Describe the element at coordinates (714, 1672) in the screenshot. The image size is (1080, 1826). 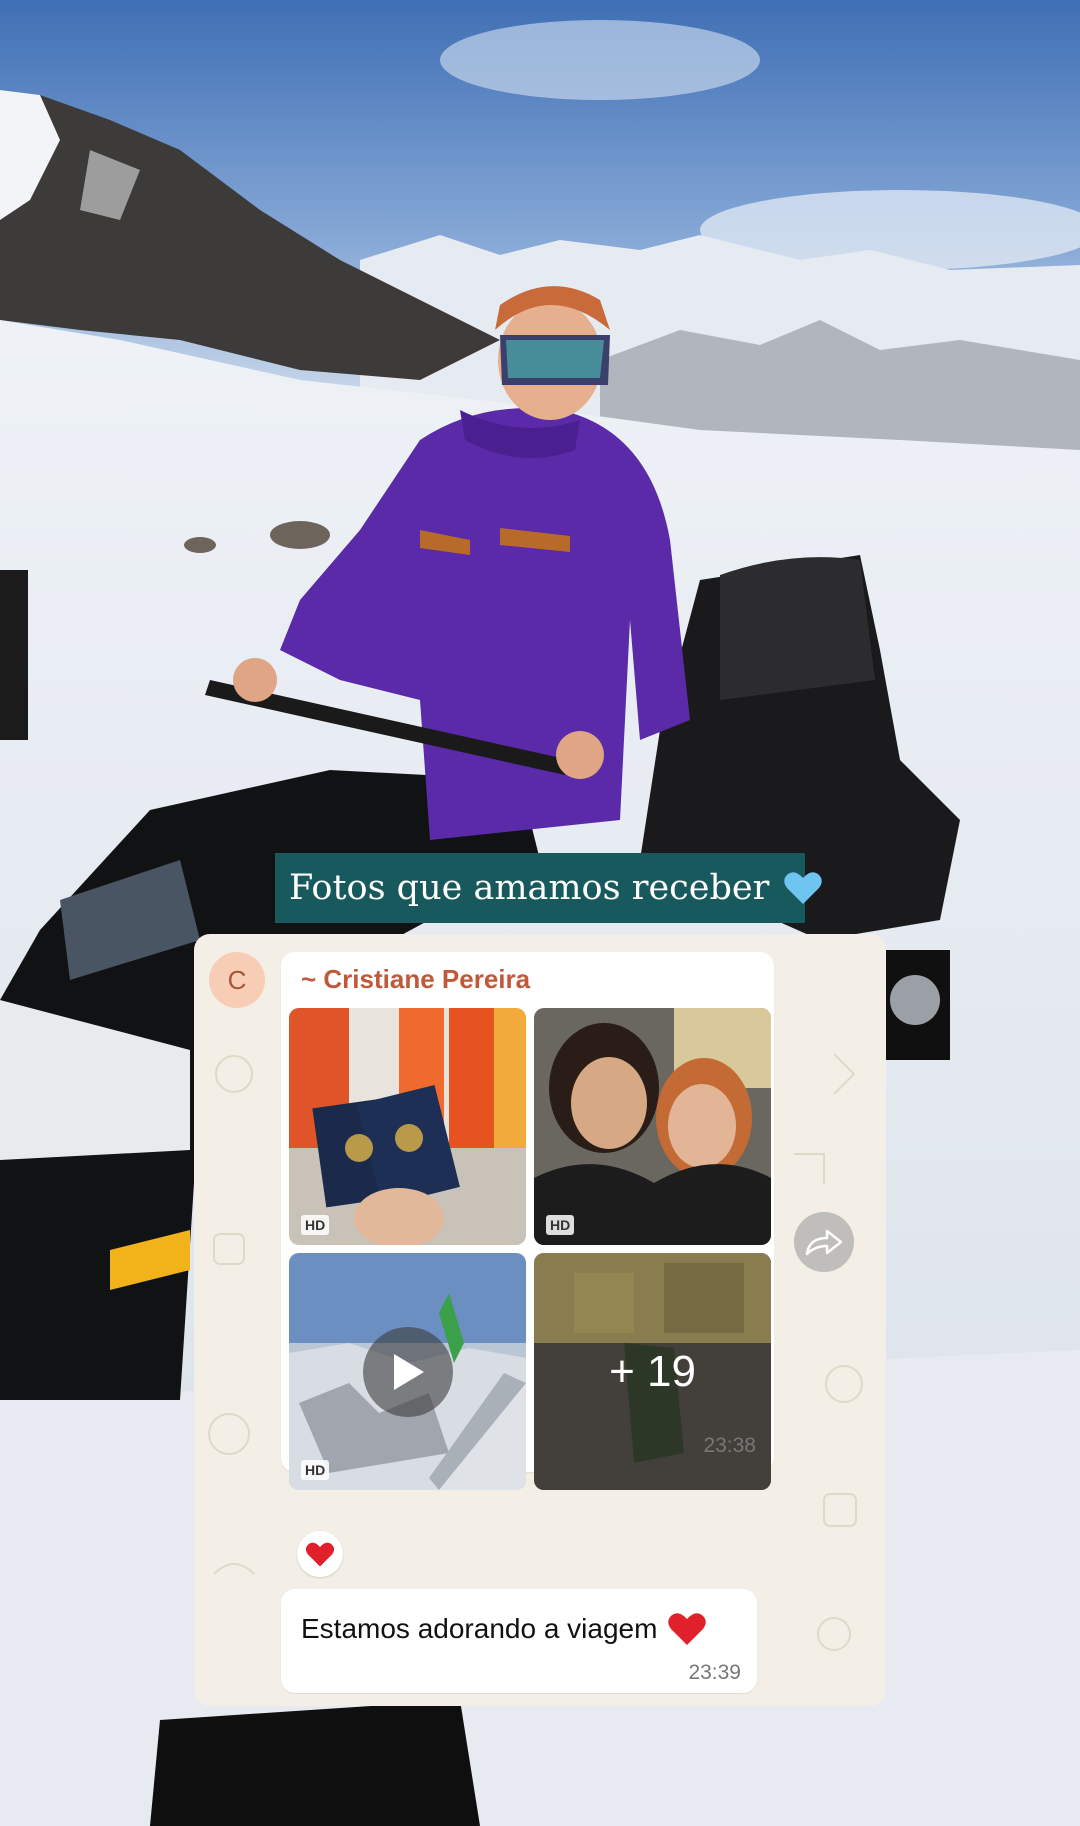
I see `message-timestamp: 23:39` at that location.